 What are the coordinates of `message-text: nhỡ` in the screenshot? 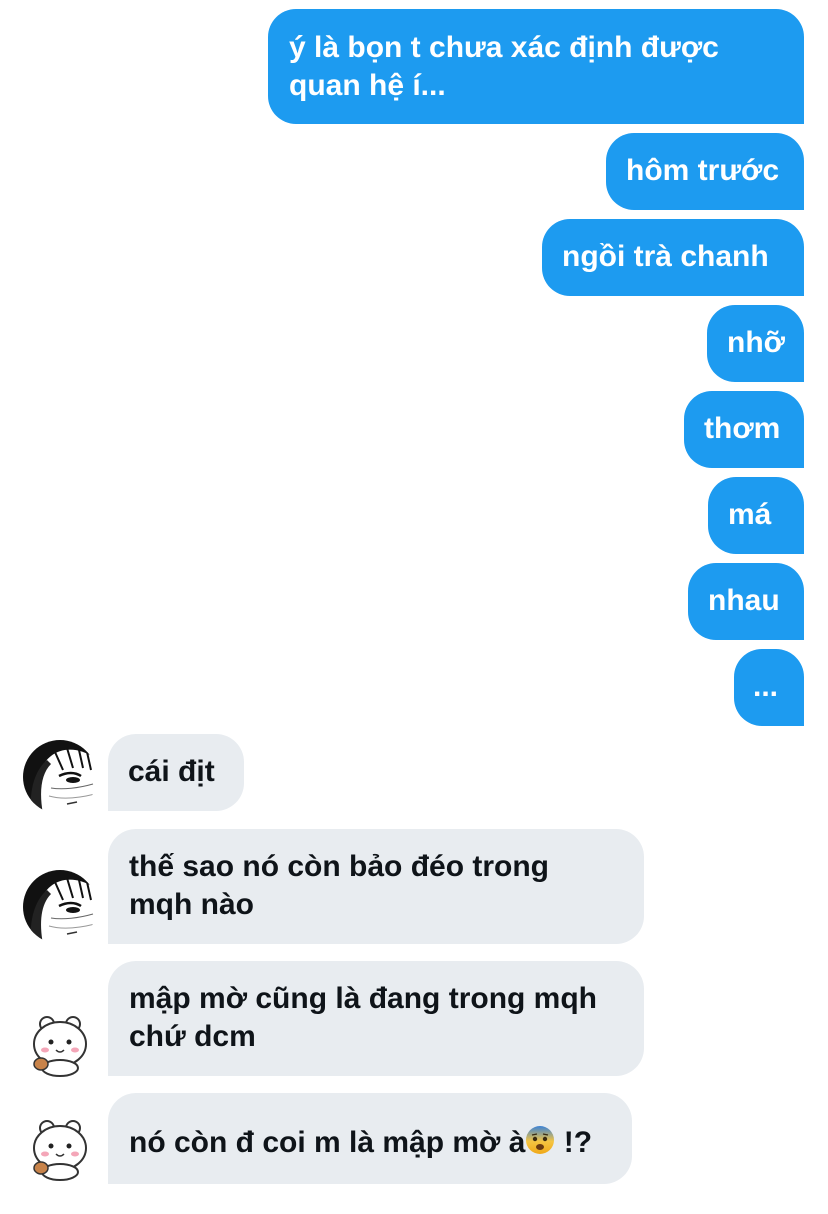 It's located at (756, 342).